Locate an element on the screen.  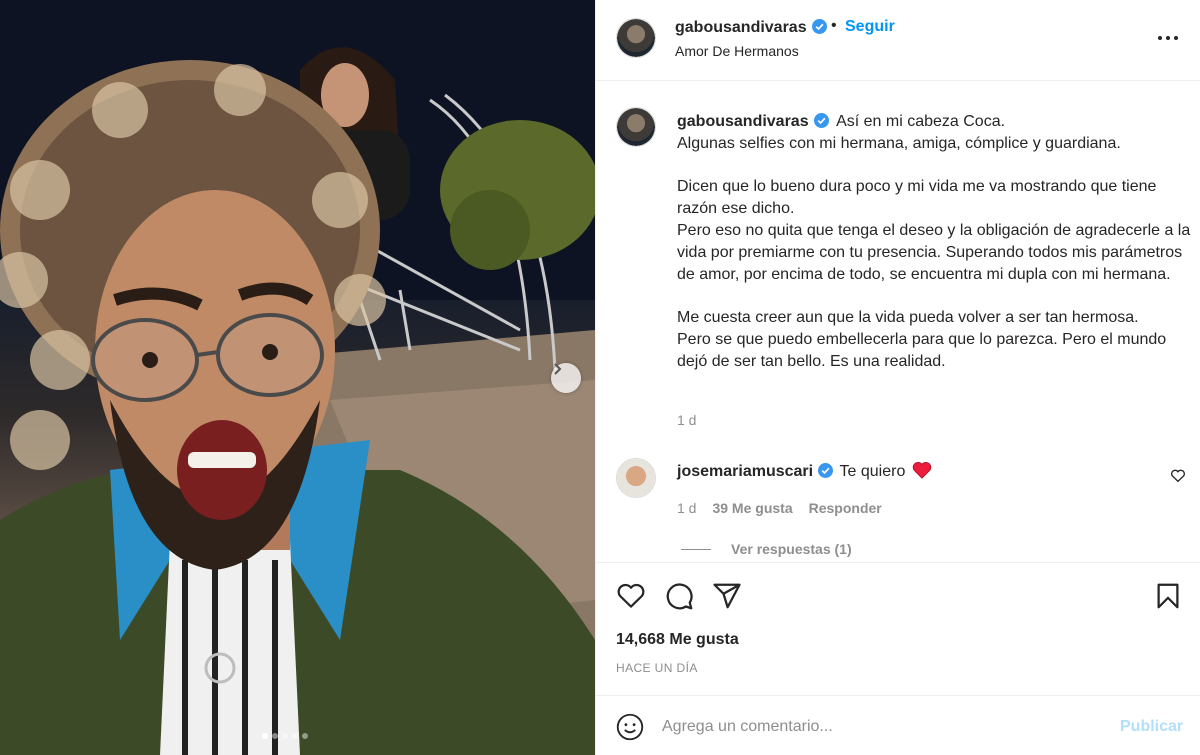
caption-first-line: Así en mi cabeza Coca. is located at coordinates (921, 121).